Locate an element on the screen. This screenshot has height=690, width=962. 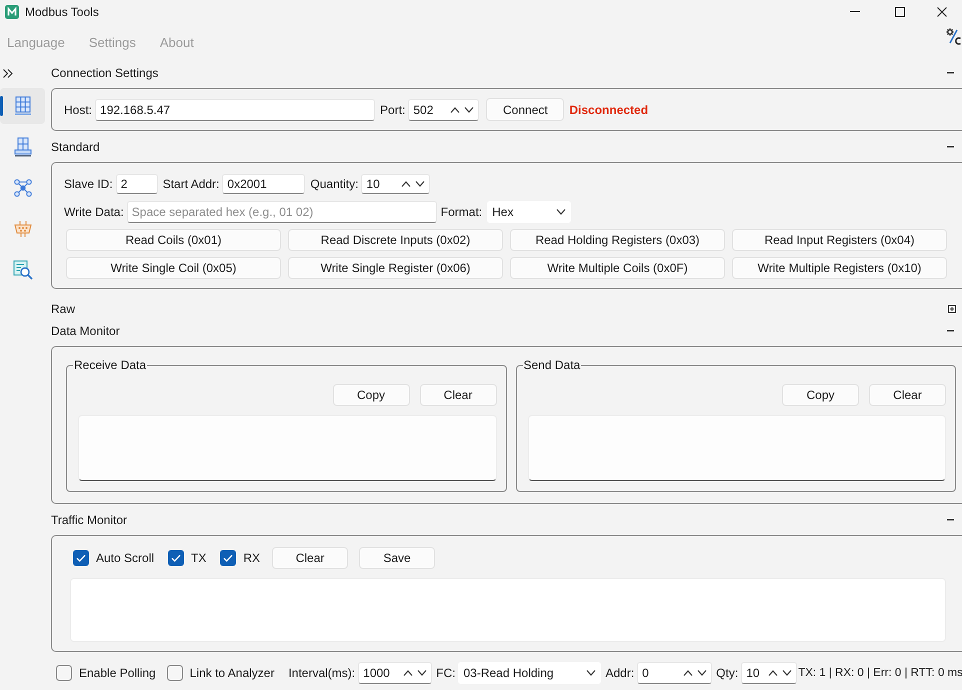
serial-port-icon is located at coordinates (22, 229).